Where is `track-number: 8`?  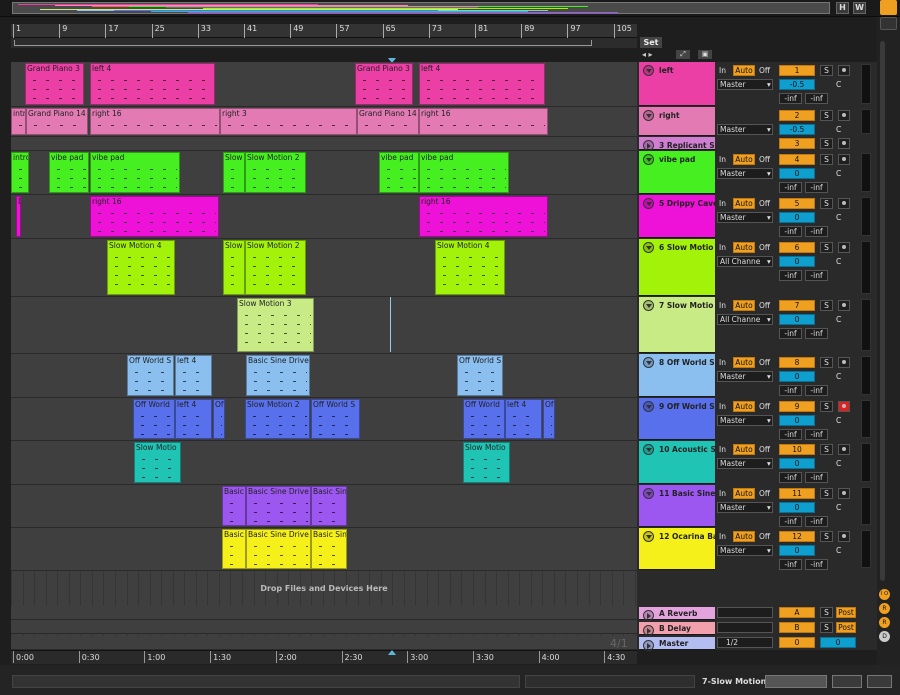
track-number: 8 is located at coordinates (797, 362).